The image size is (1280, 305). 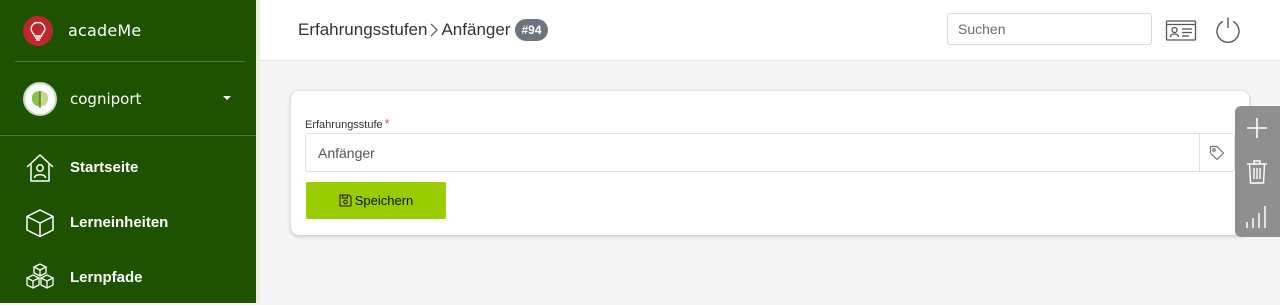 What do you see at coordinates (128, 135) in the screenshot?
I see `sidebar-divider` at bounding box center [128, 135].